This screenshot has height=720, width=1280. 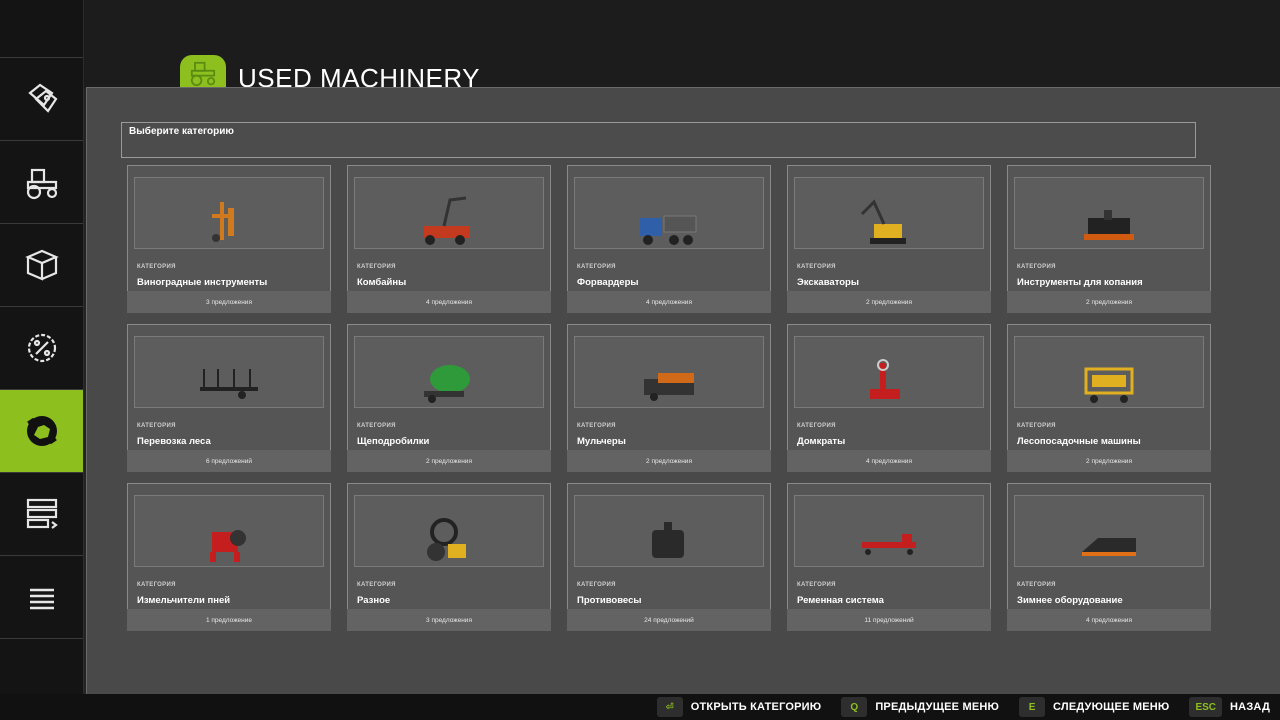 What do you see at coordinates (41, 265) in the screenshot?
I see `sidebar-item-objects` at bounding box center [41, 265].